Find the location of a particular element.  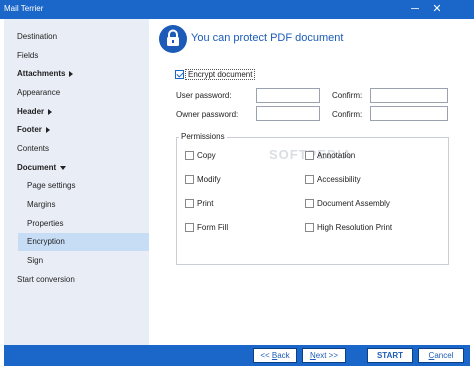

encrypt-document-label: Encrypt document is located at coordinates (220, 74).